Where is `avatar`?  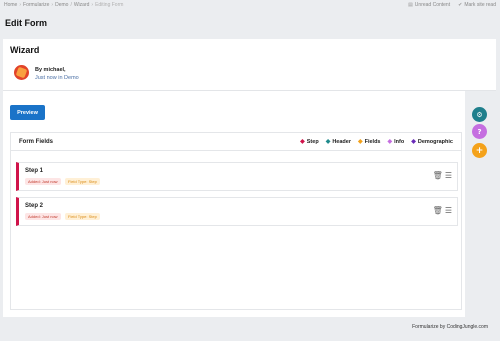 avatar is located at coordinates (21, 72).